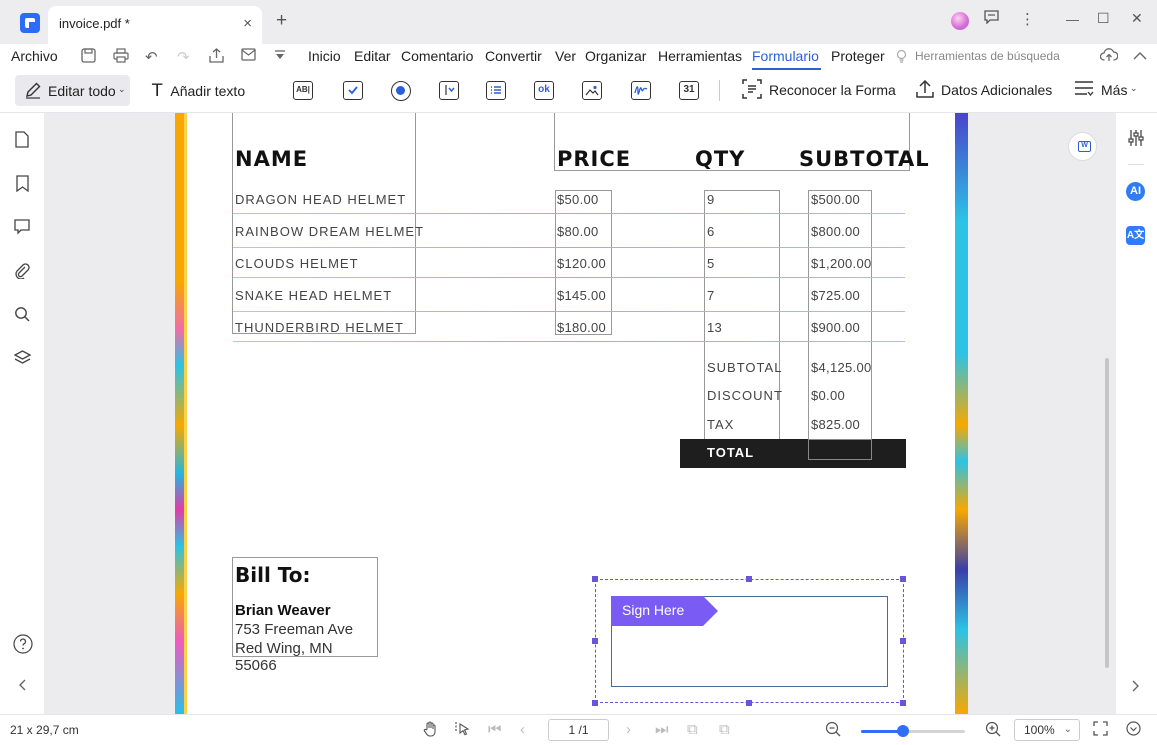  I want to click on ai-assistant-icon: AI, so click(1135, 191).